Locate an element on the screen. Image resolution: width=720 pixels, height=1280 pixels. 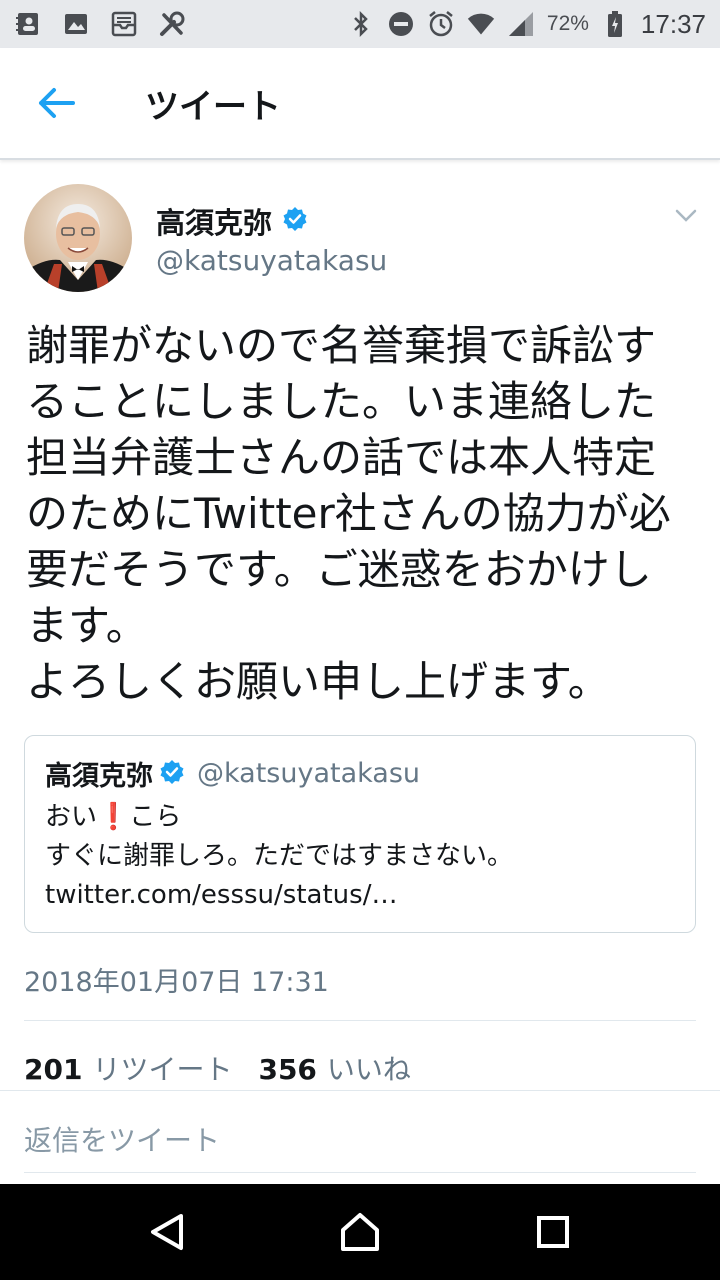
tweet-text-line: ます。 is located at coordinates (87, 625).